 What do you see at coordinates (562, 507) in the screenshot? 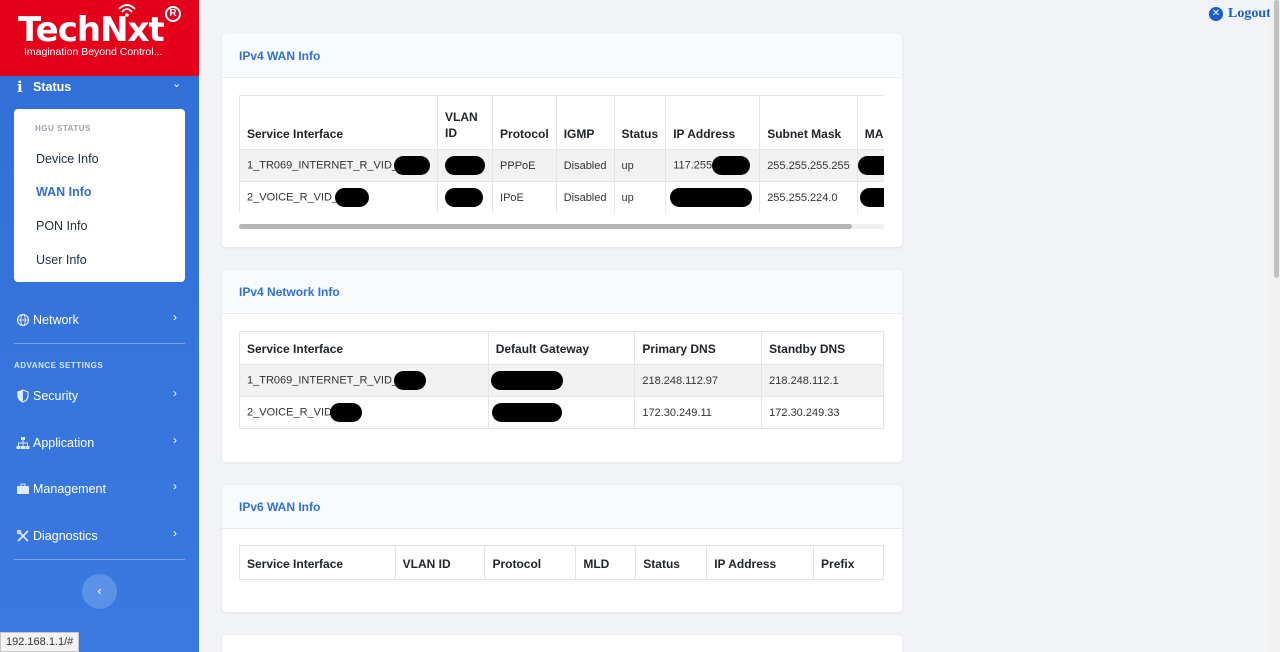
I see `card-title: IPv6 WAN Info` at bounding box center [562, 507].